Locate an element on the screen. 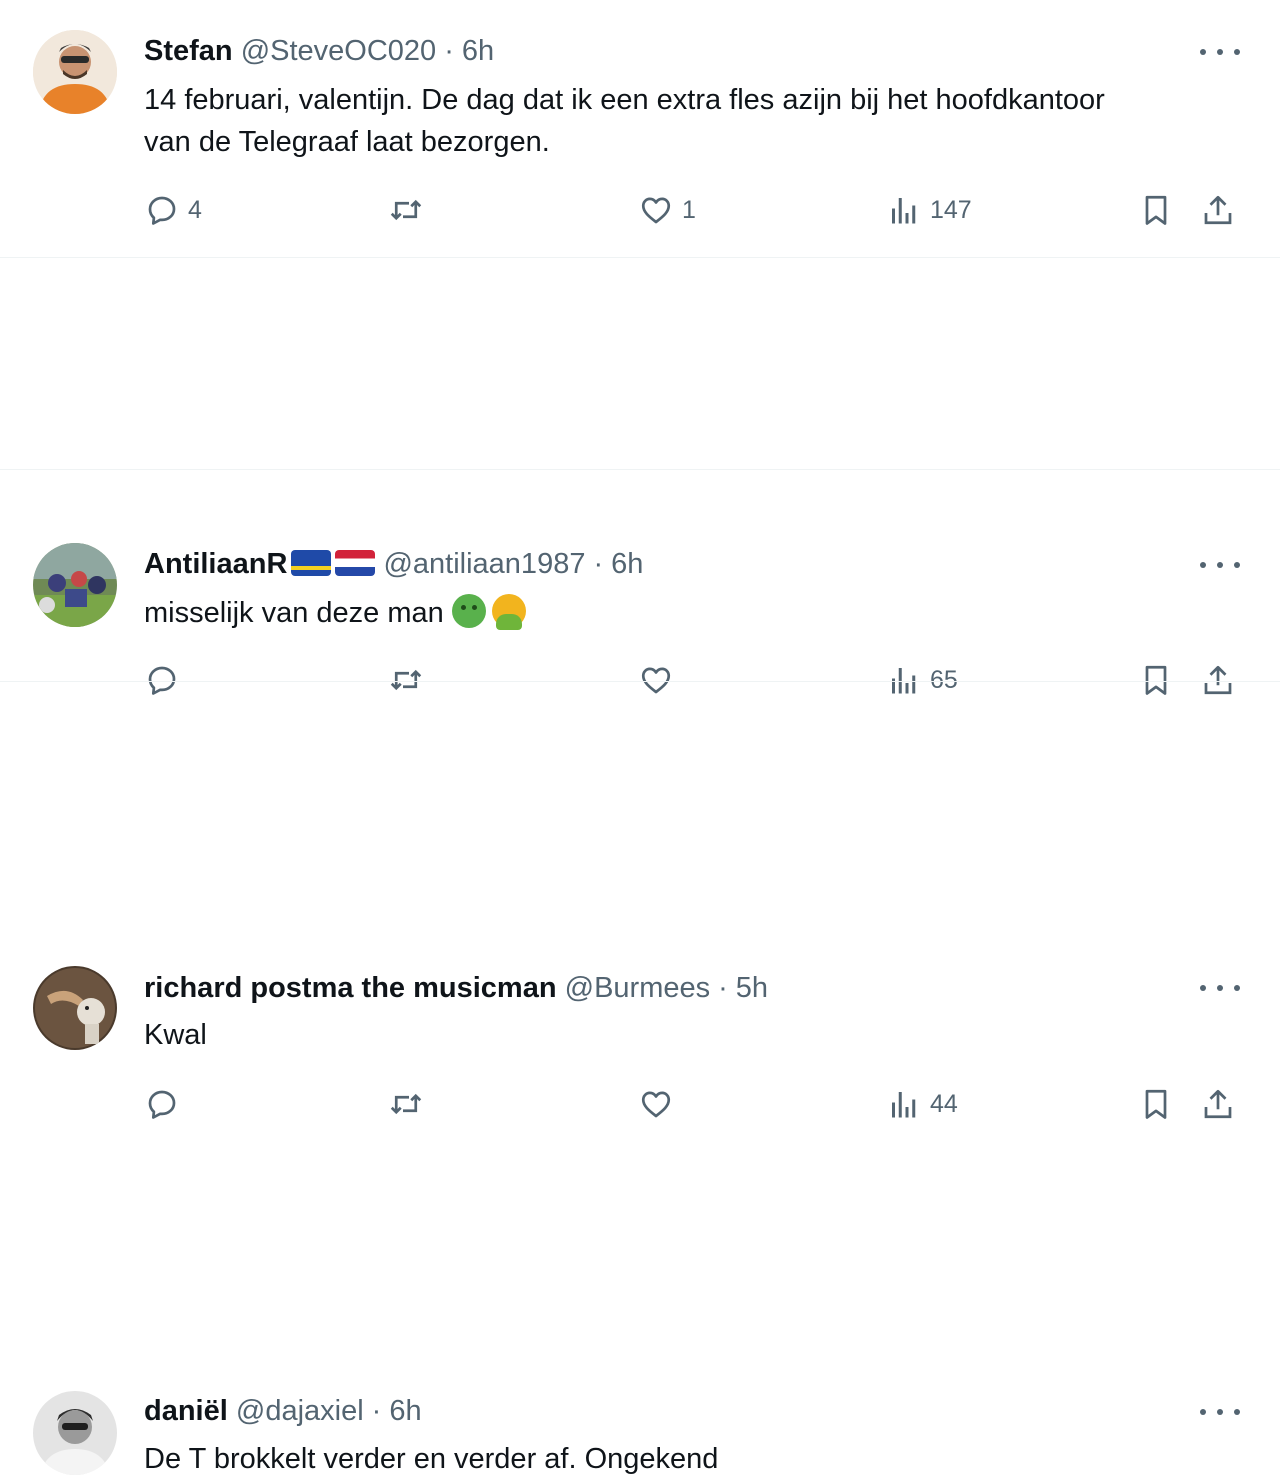 This screenshot has height=1480, width=1280. tweet-text: Kwal is located at coordinates (697, 1035).